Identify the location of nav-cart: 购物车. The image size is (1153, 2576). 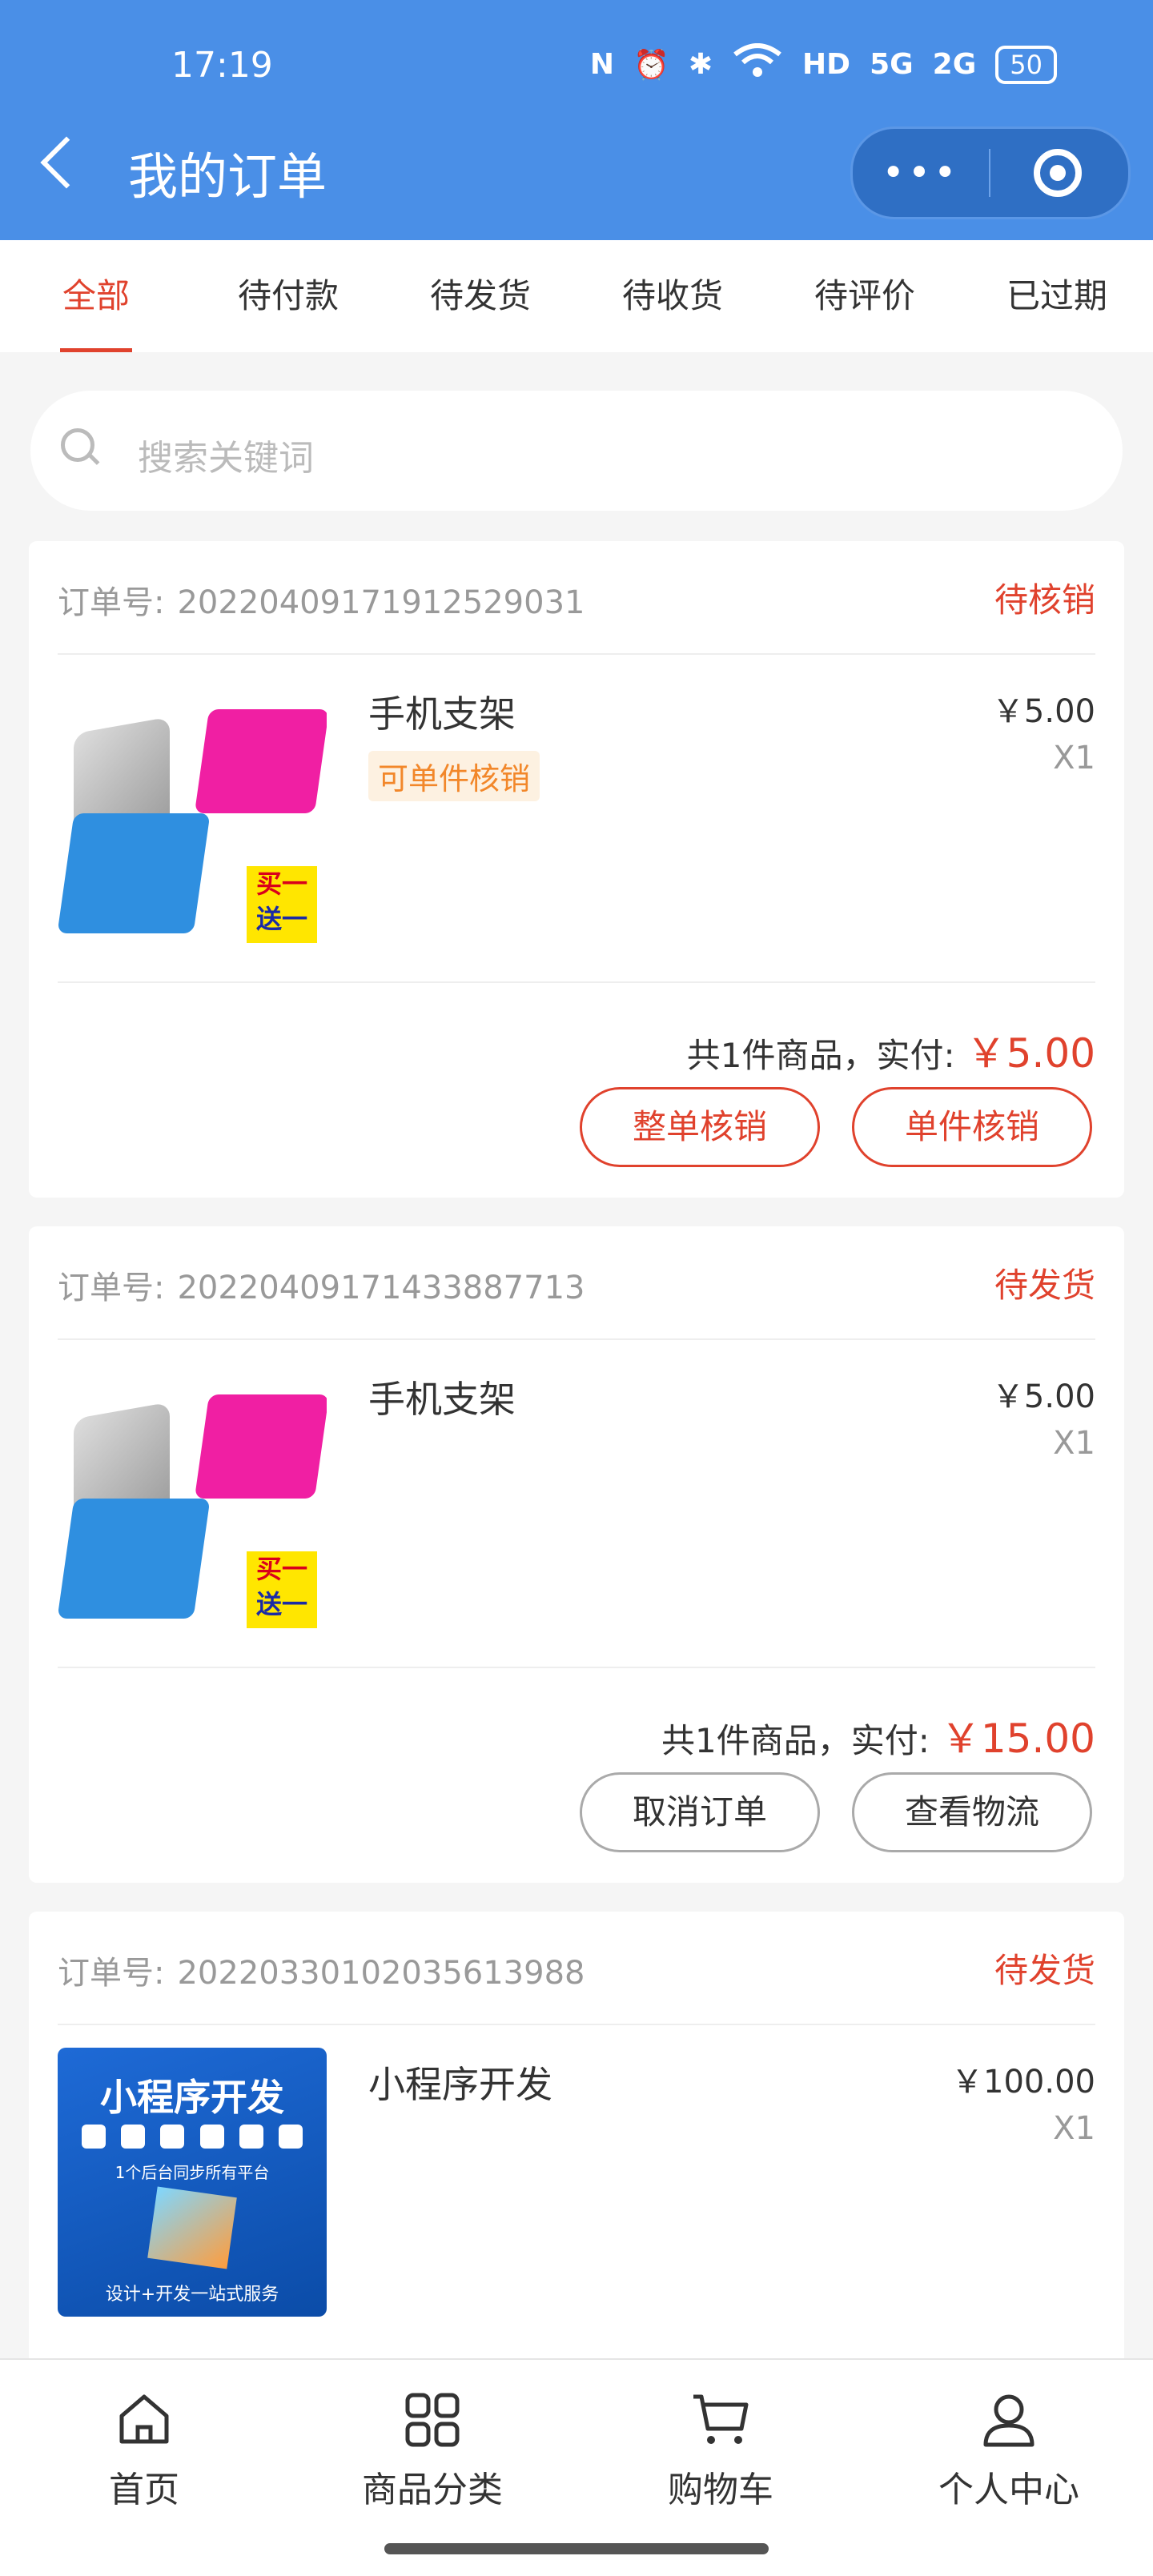
(721, 2440).